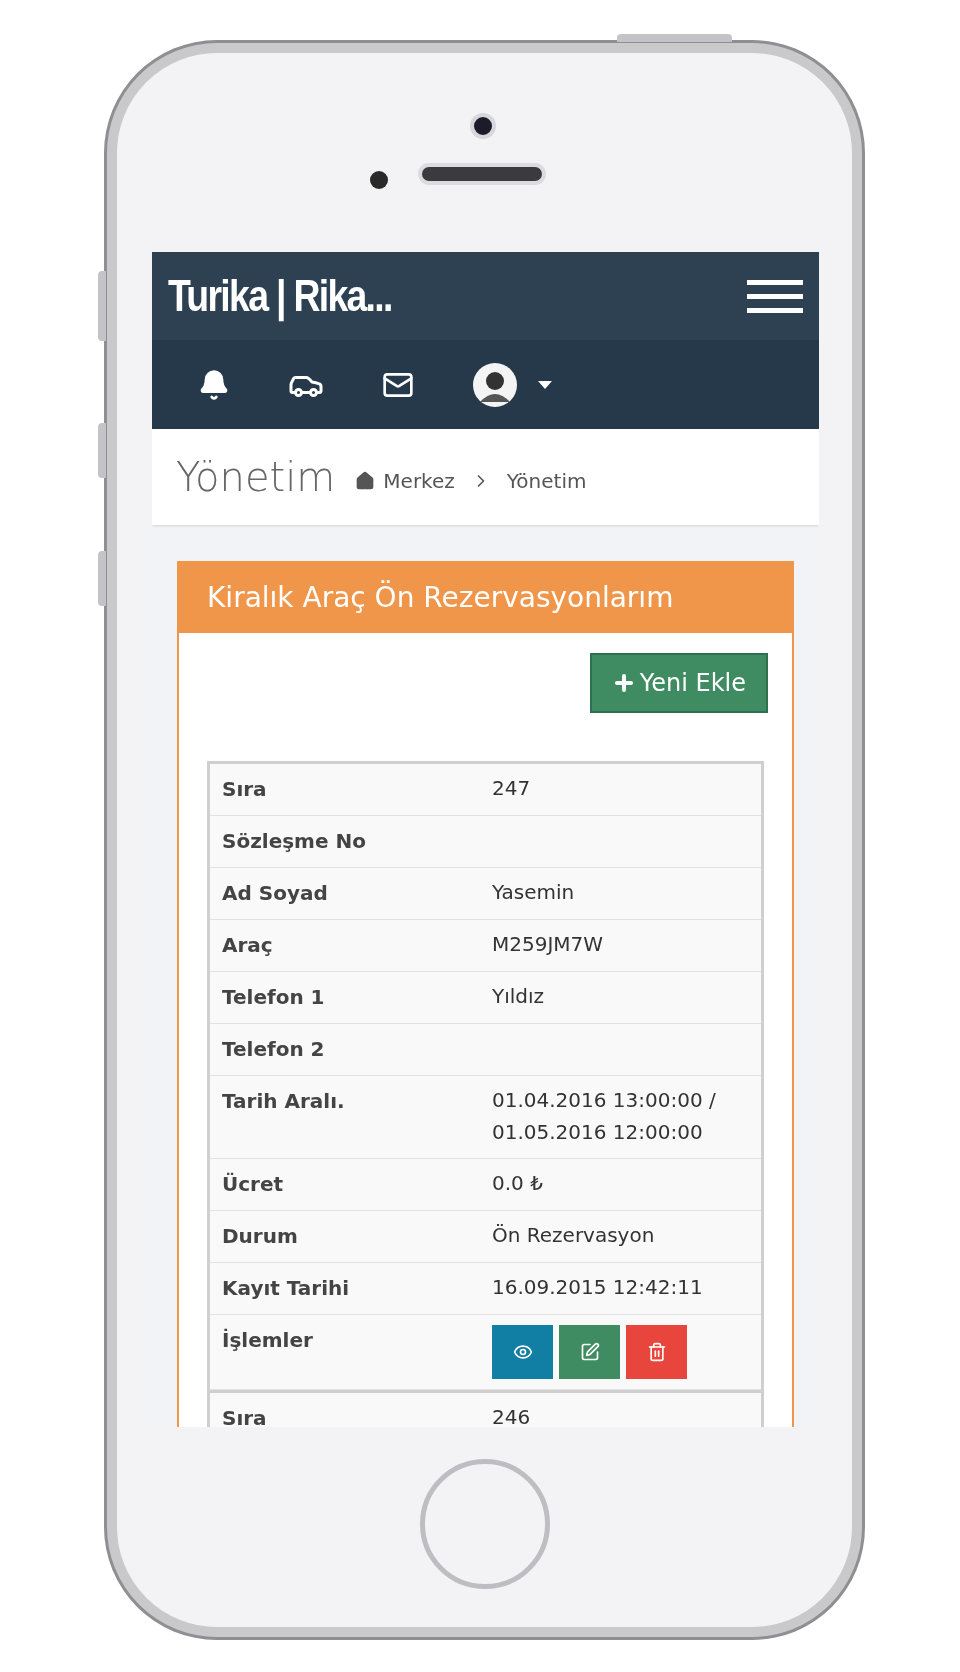 The width and height of the screenshot is (960, 1672). Describe the element at coordinates (365, 481) in the screenshot. I see `home-icon` at that location.